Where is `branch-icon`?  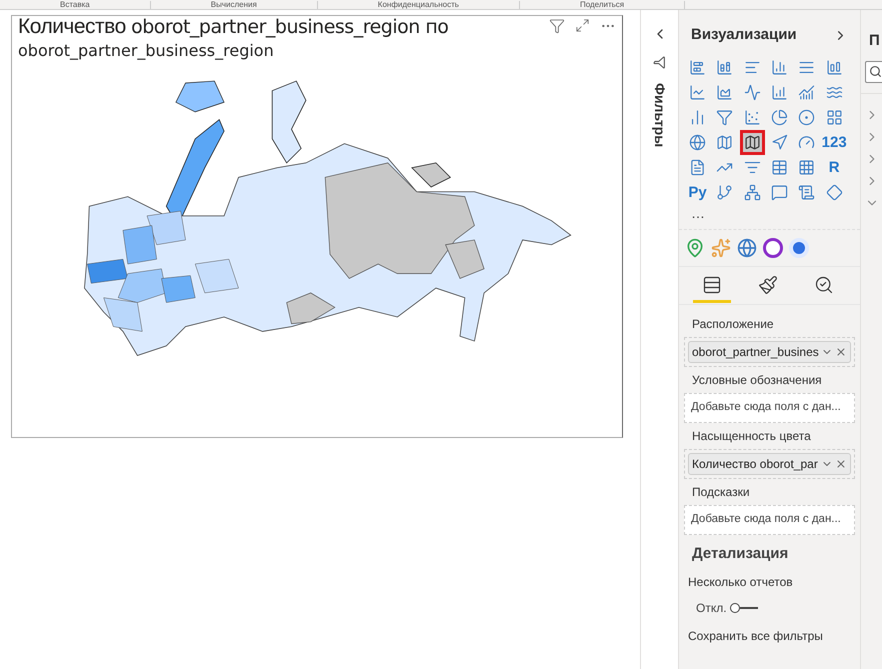 branch-icon is located at coordinates (725, 192).